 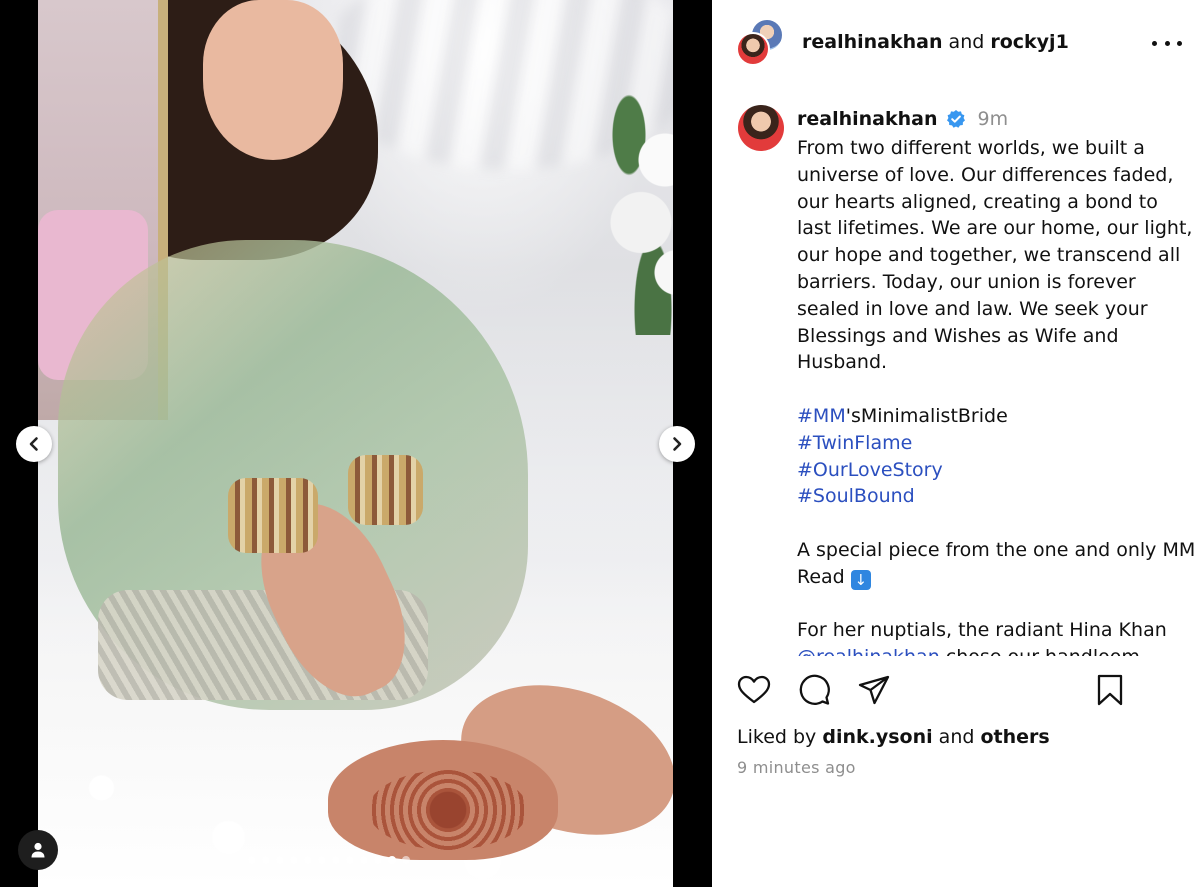 What do you see at coordinates (854, 443) in the screenshot?
I see `hashtag-link: #TwinFlame` at bounding box center [854, 443].